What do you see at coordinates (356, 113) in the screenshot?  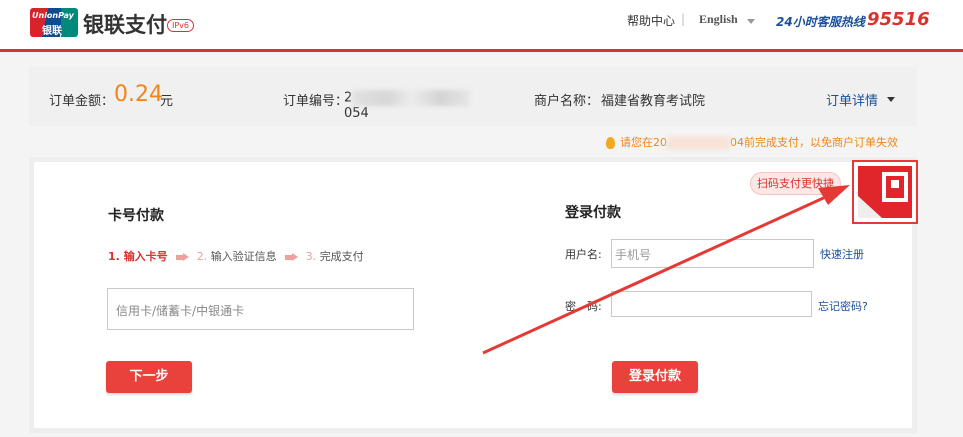 I see `order-no-suffix: 054` at bounding box center [356, 113].